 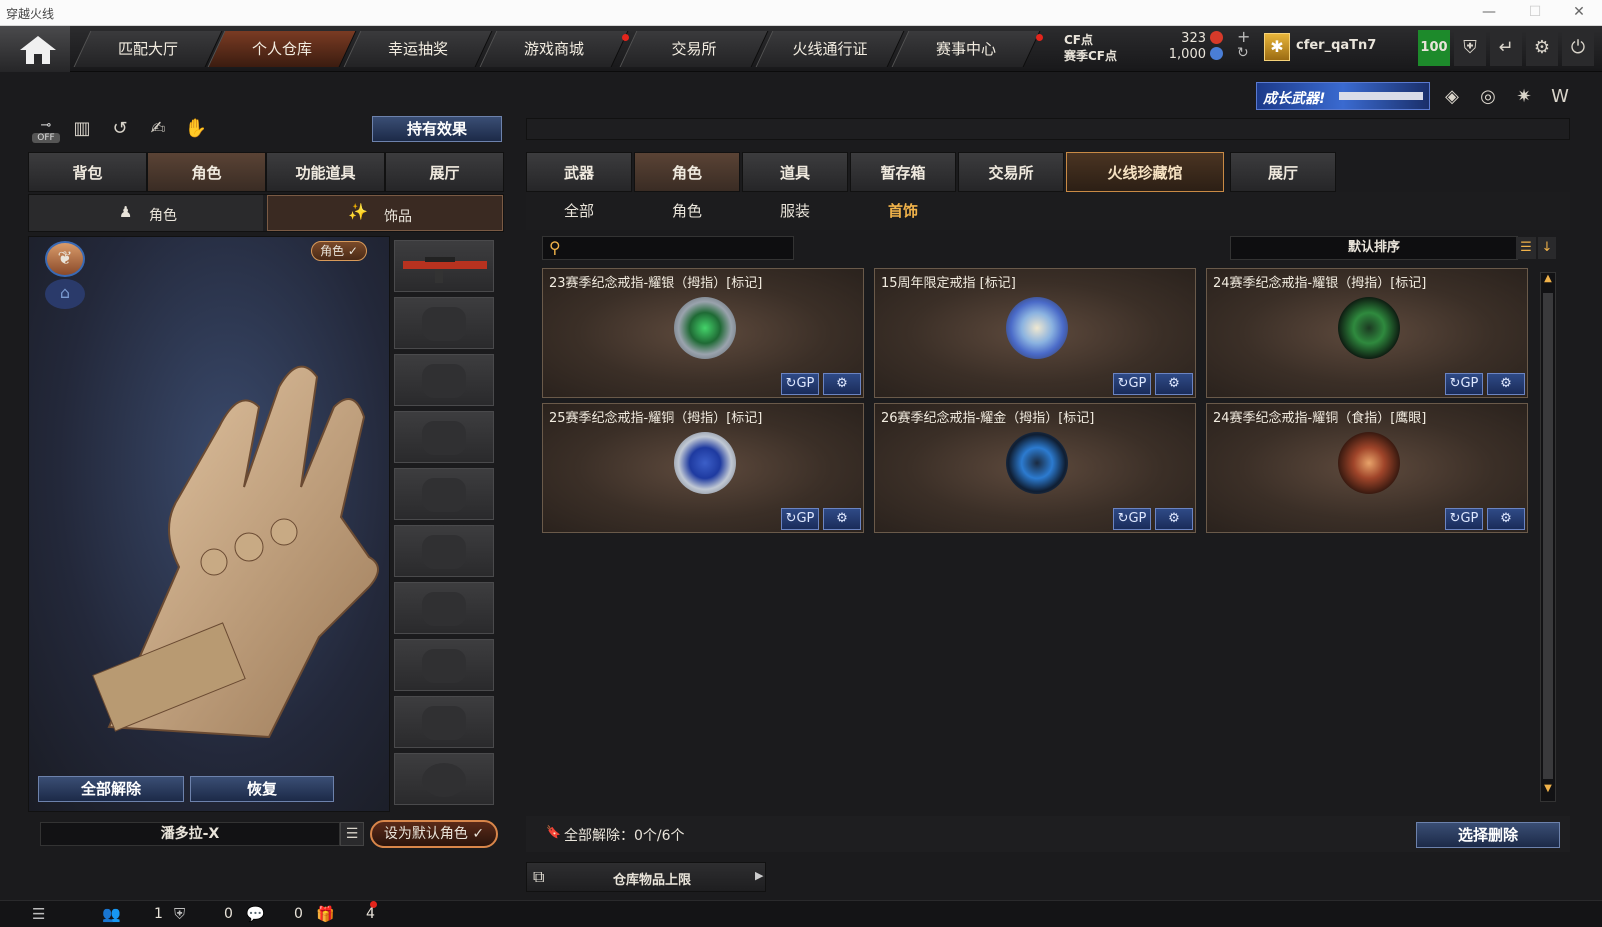 I want to click on slot-ring, so click(x=444, y=779).